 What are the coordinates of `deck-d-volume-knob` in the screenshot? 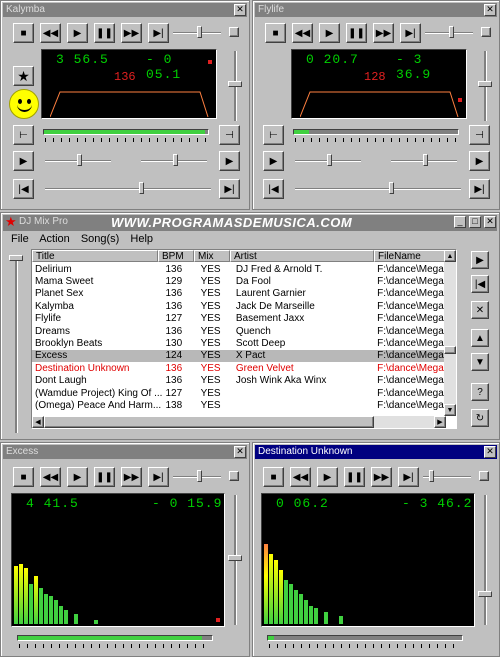 It's located at (485, 594).